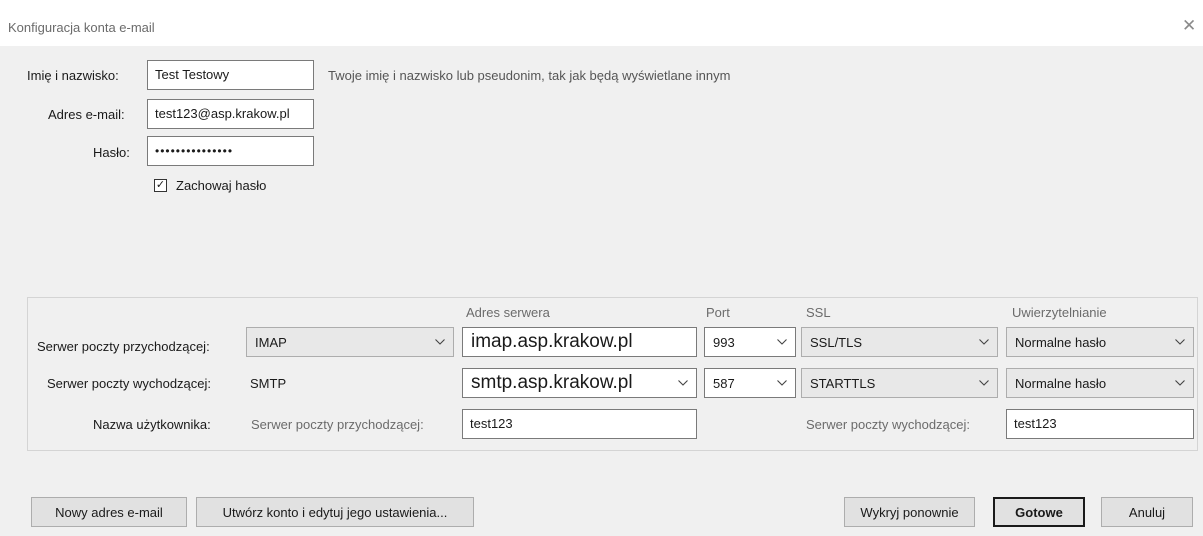 The width and height of the screenshot is (1203, 536). What do you see at coordinates (111, 152) in the screenshot?
I see `password-label: Hasło:` at bounding box center [111, 152].